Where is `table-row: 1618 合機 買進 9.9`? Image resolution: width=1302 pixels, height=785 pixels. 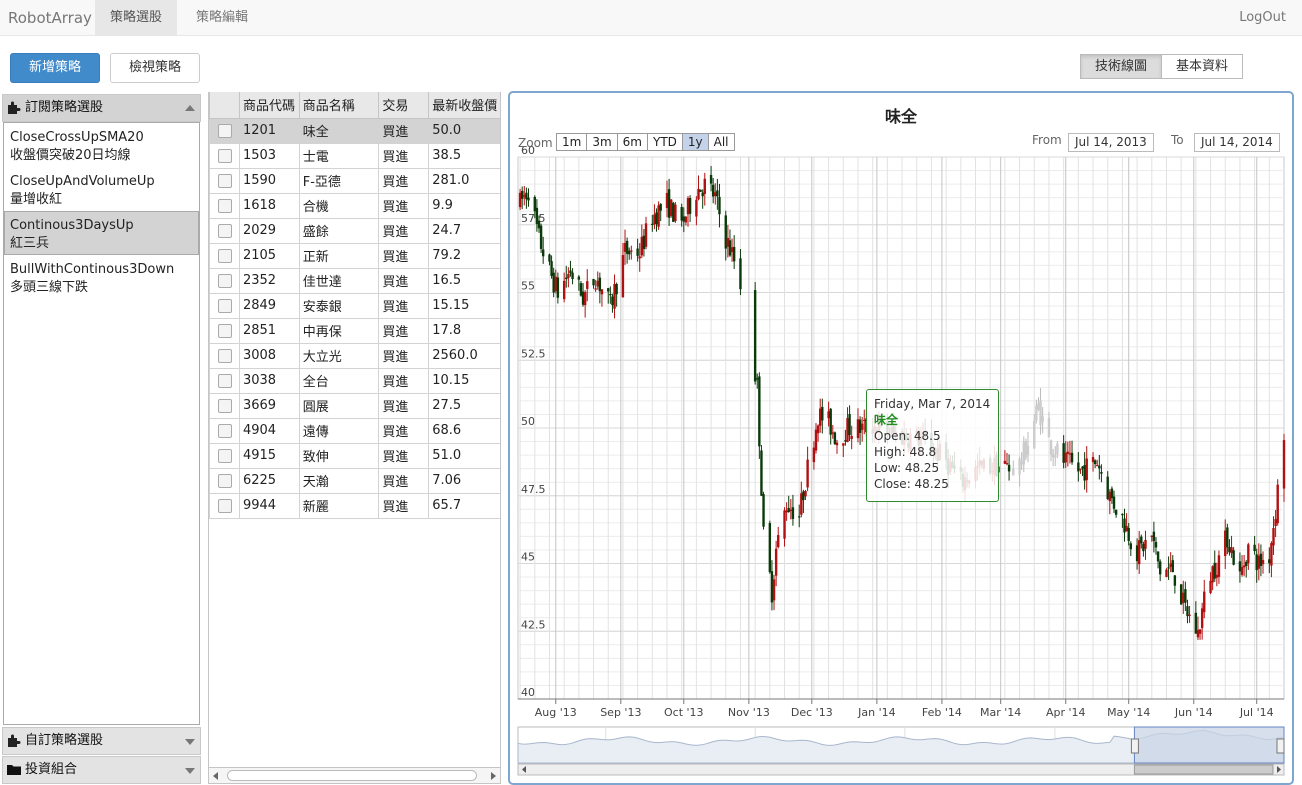
table-row: 1618 合機 買進 9.9 is located at coordinates (354, 205).